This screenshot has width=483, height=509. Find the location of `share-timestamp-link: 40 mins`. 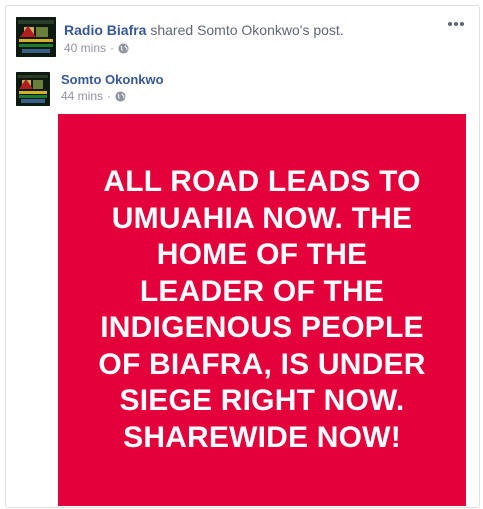

share-timestamp-link: 40 mins is located at coordinates (85, 48).